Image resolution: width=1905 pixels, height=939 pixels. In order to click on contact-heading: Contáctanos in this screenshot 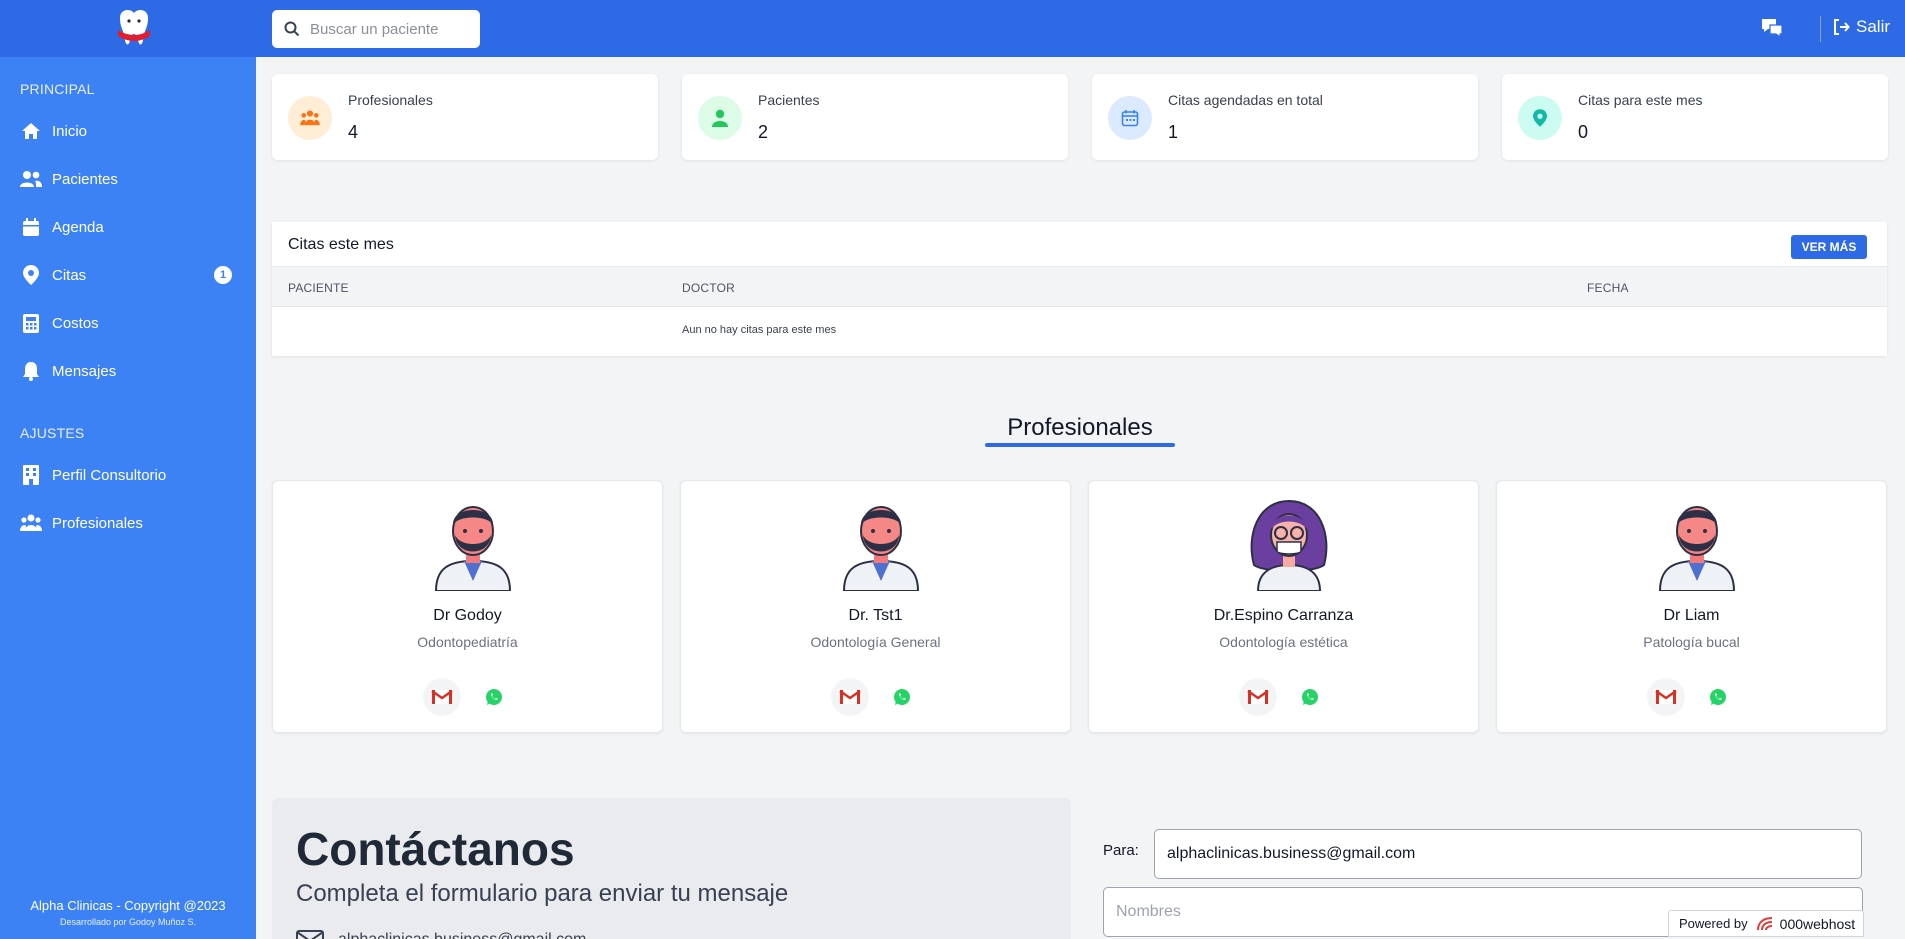, I will do `click(435, 849)`.